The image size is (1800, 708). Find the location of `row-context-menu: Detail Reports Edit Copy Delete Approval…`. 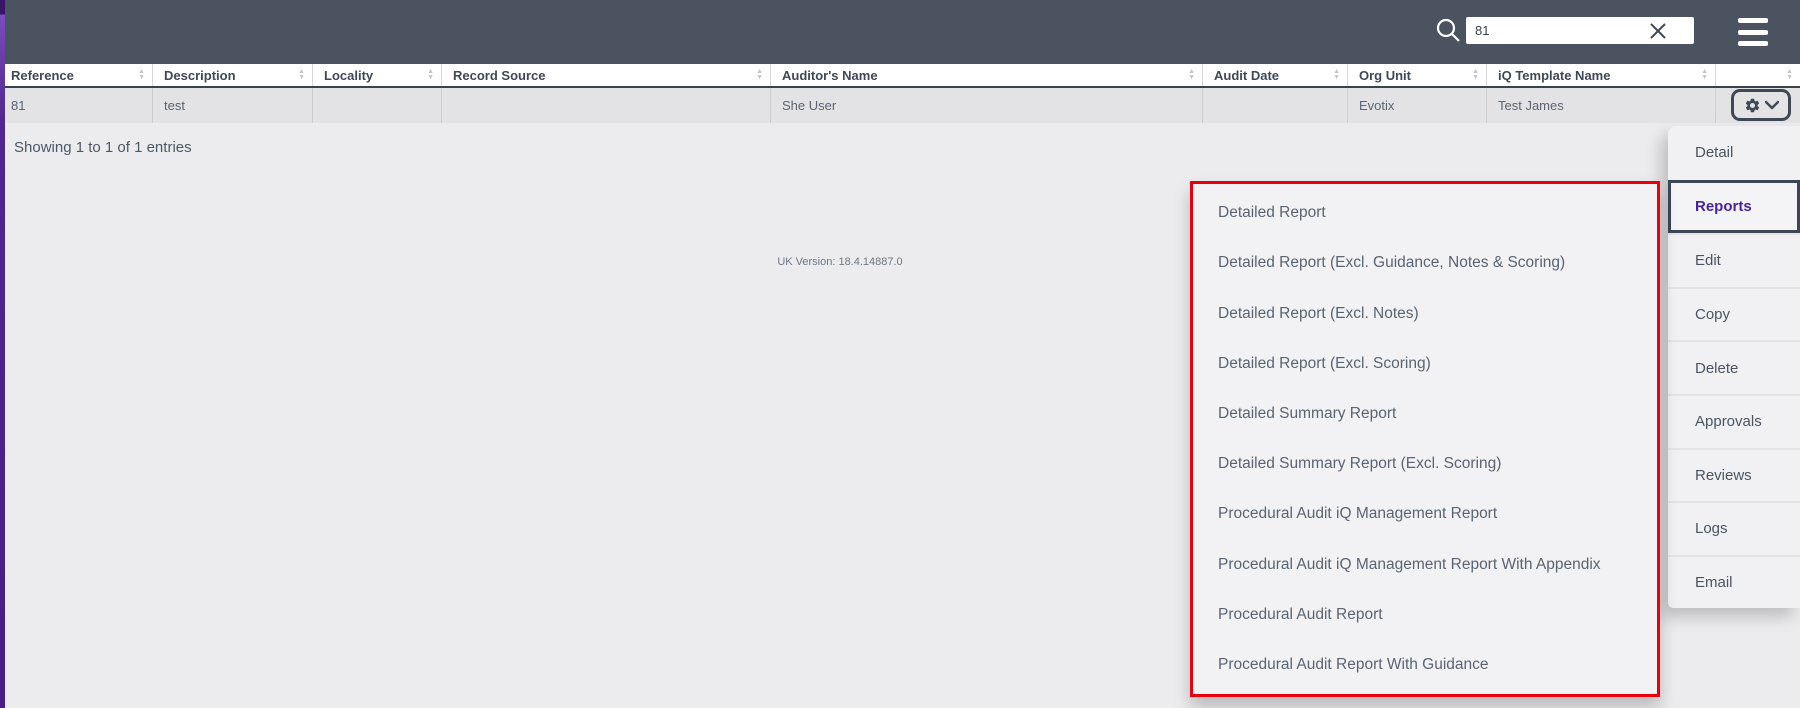

row-context-menu: Detail Reports Edit Copy Delete Approval… is located at coordinates (1734, 367).